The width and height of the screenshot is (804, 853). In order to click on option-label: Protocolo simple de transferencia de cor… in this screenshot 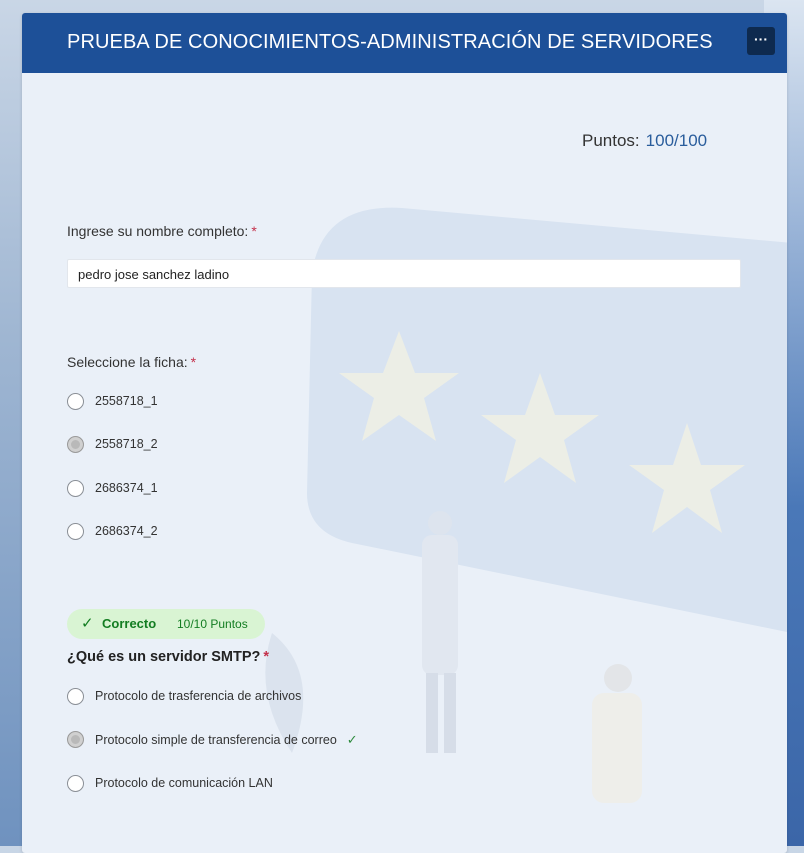, I will do `click(226, 740)`.